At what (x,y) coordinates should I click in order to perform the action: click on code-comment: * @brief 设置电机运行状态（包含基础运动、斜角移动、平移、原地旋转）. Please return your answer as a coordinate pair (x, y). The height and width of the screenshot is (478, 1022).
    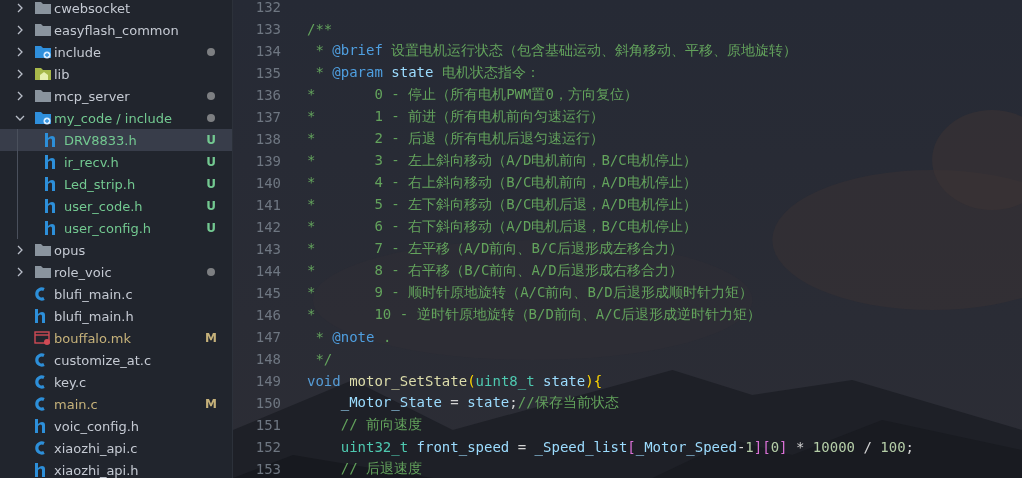
    Looking at the image, I should click on (556, 51).